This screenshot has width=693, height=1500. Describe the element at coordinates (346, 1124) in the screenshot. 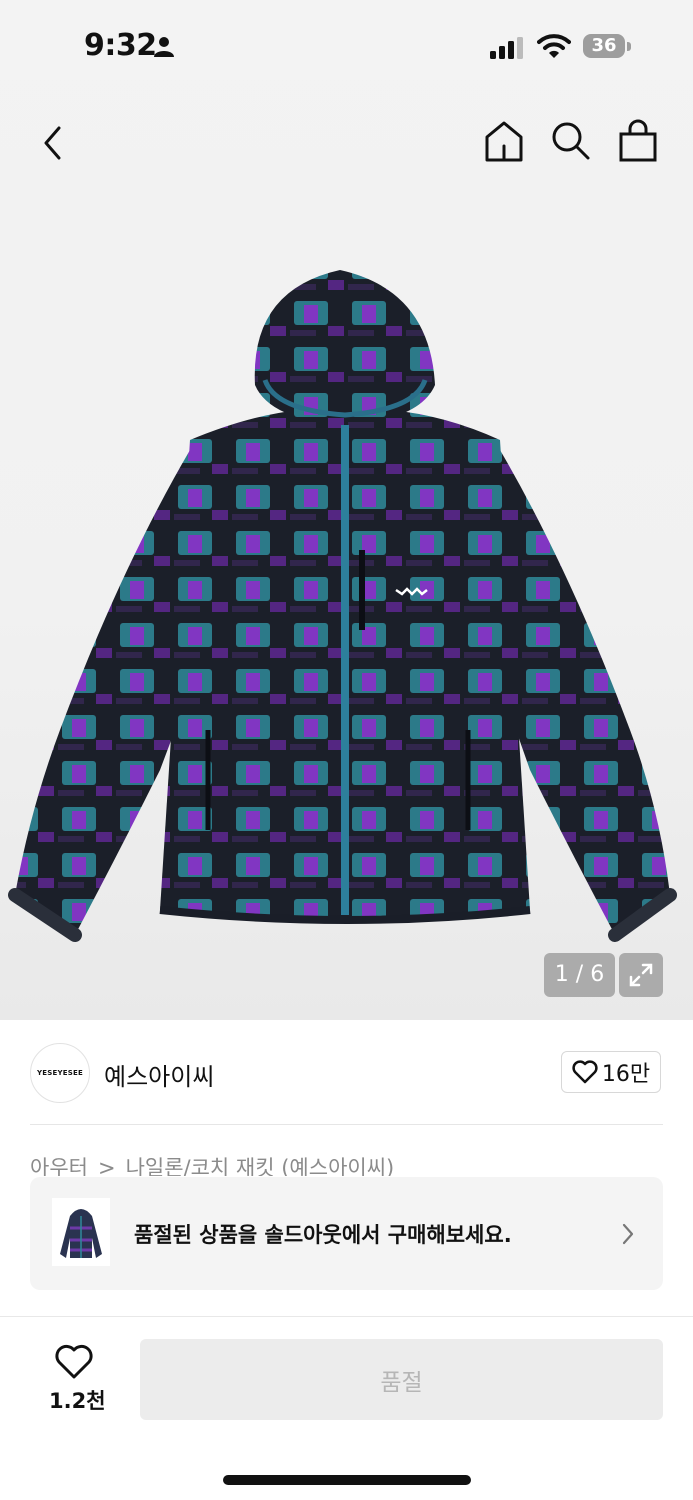

I see `divider` at that location.